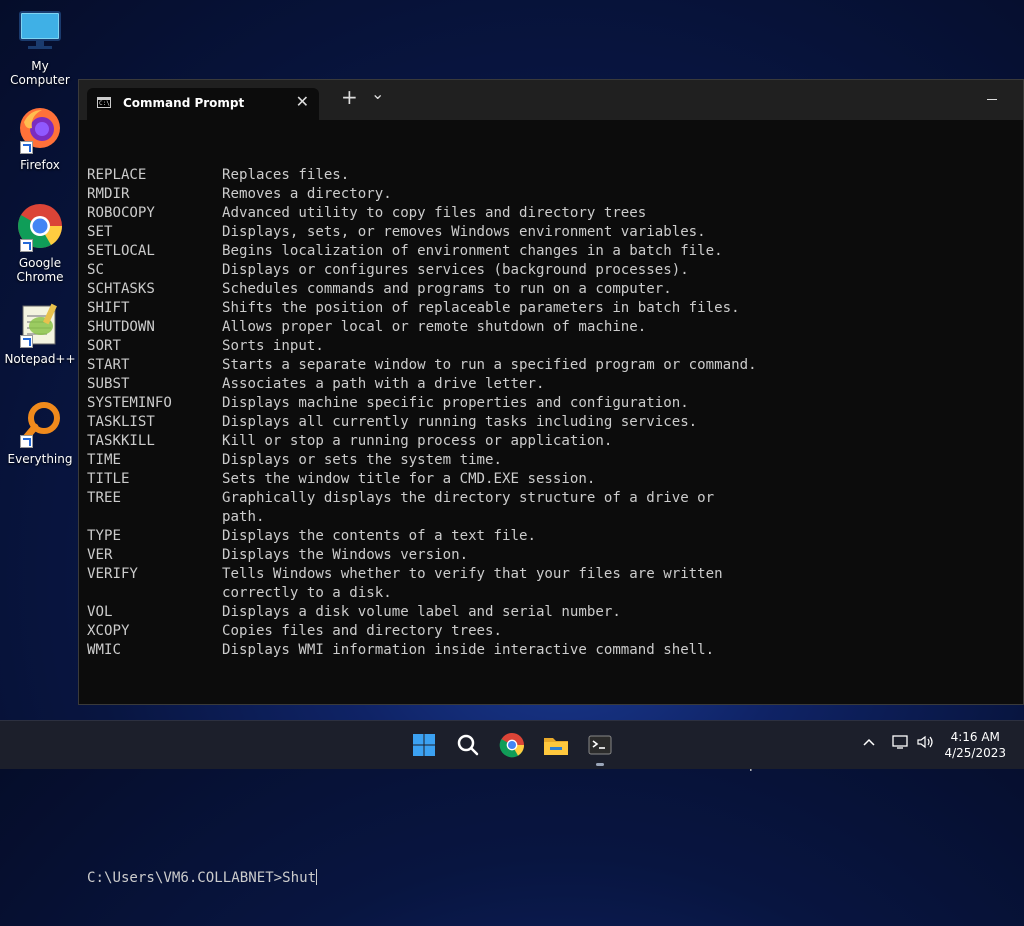 This screenshot has width=1024, height=926. Describe the element at coordinates (468, 745) in the screenshot. I see `search-button` at that location.